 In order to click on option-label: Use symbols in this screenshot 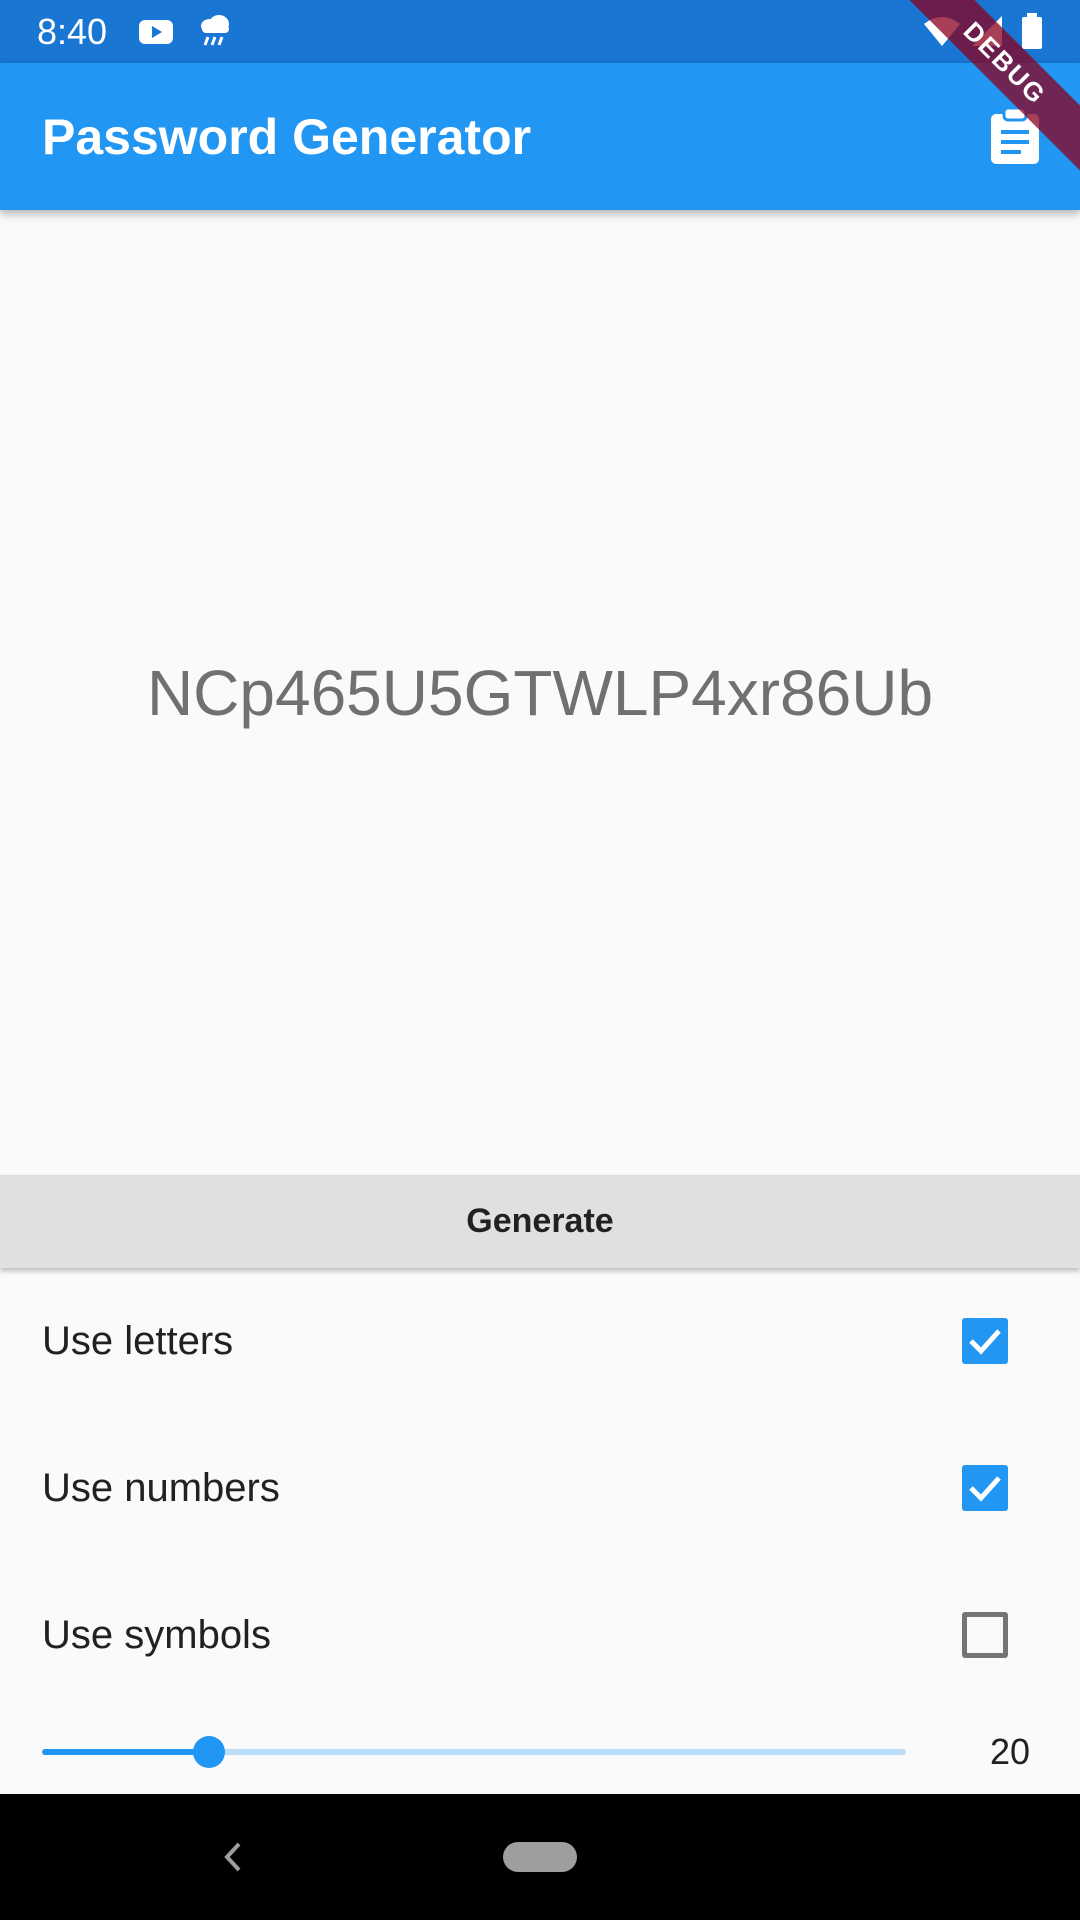, I will do `click(156, 1635)`.